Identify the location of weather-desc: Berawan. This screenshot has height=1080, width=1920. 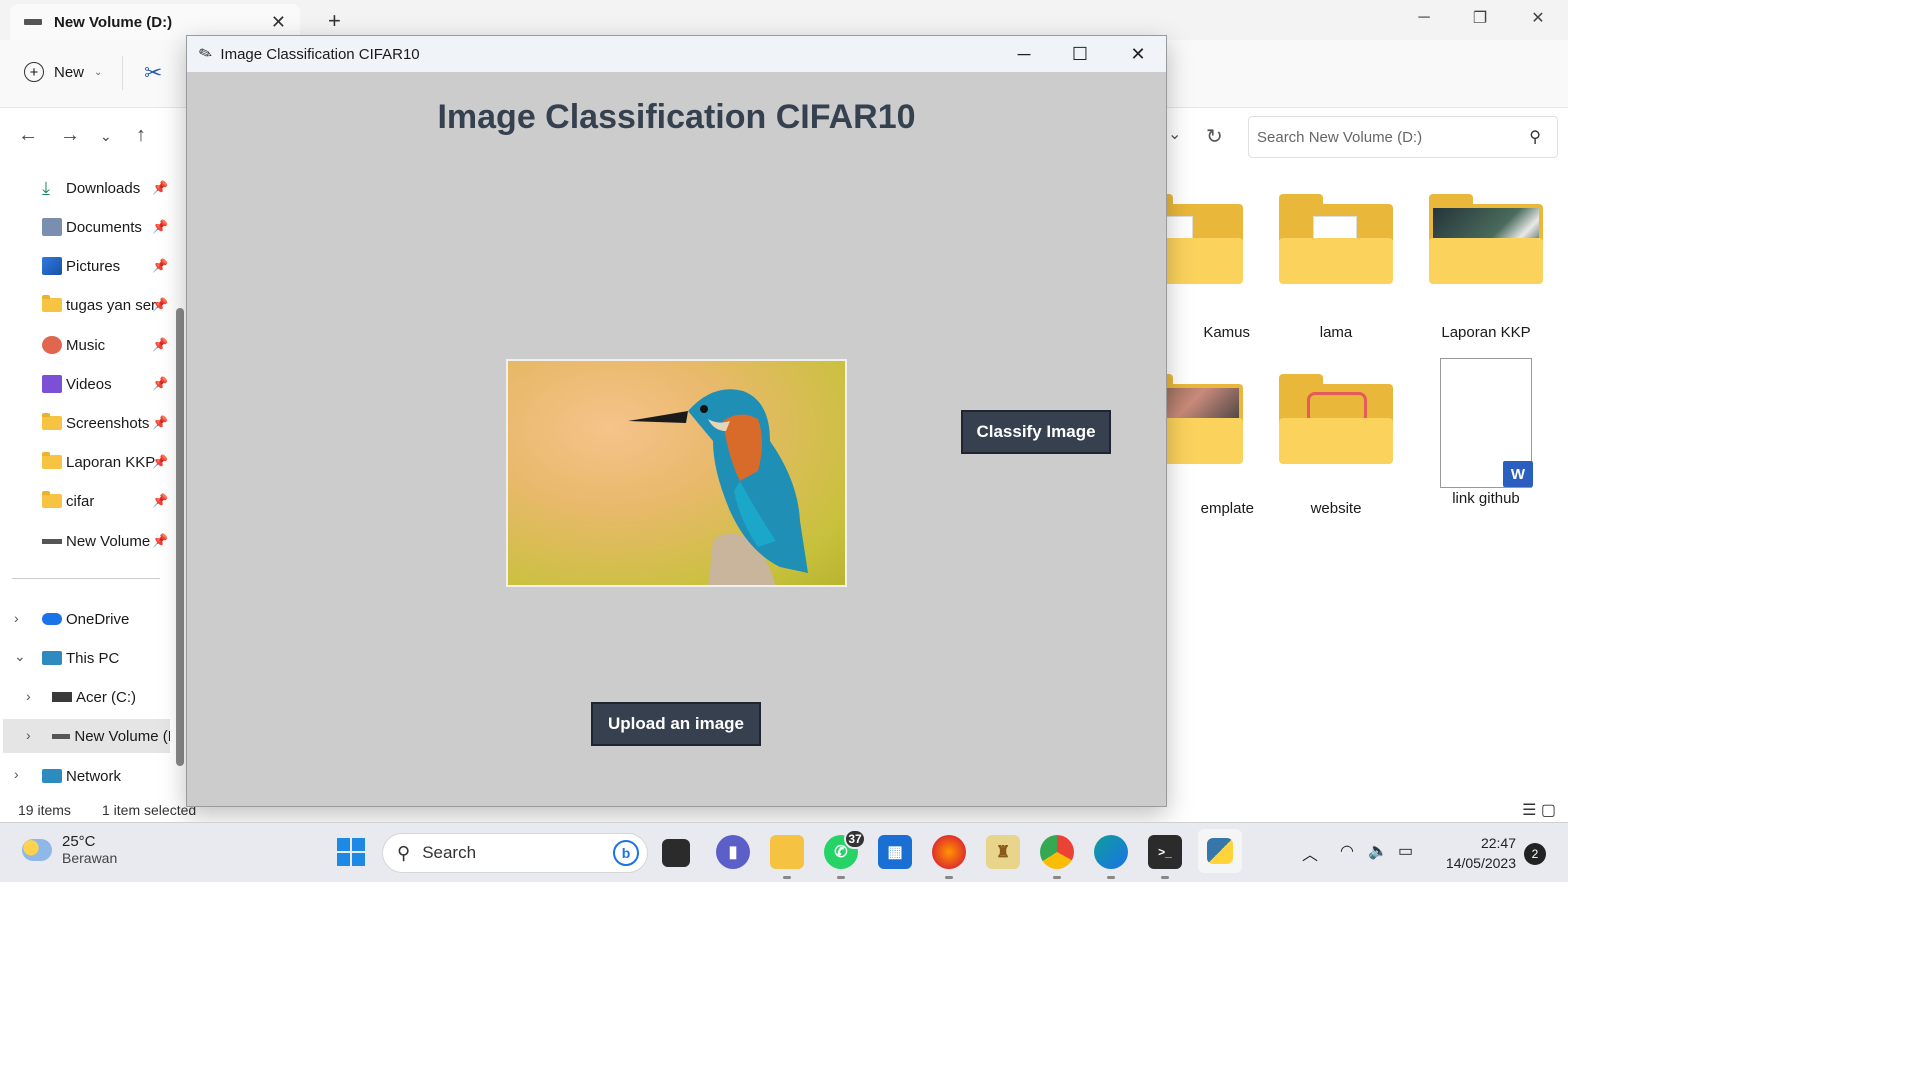
(90, 858).